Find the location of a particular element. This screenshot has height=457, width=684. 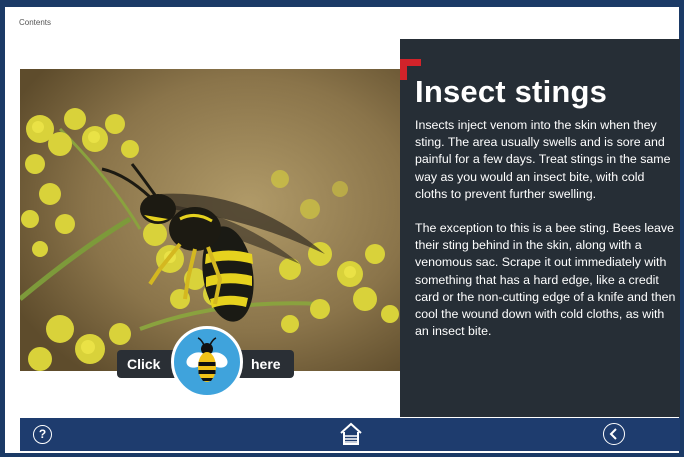

page-title: Insect stings is located at coordinates (511, 91).